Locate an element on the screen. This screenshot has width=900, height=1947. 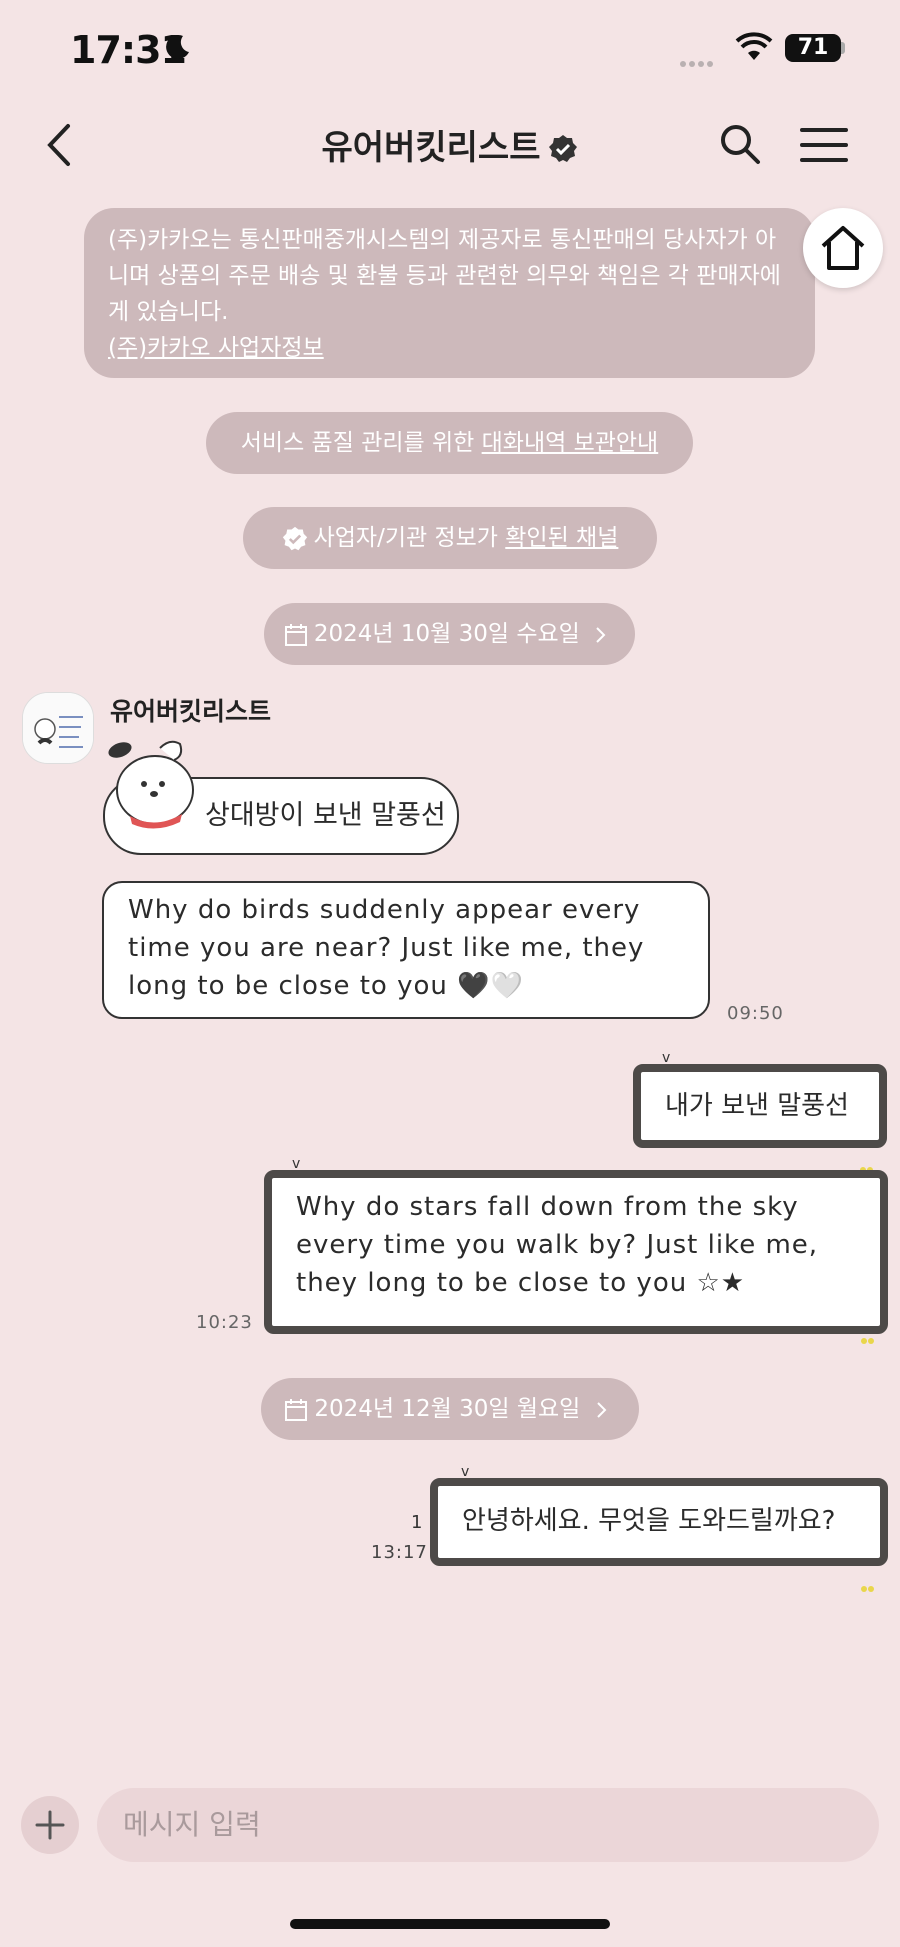
chat-title: 유어버킷리스트 is located at coordinates (450, 144).